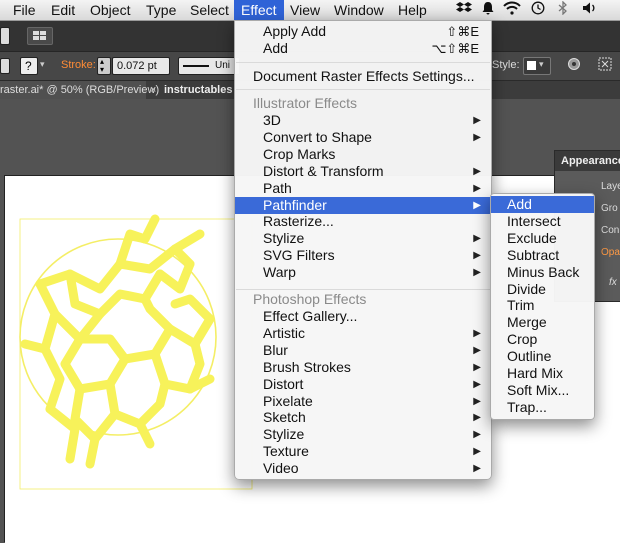 Image resolution: width=620 pixels, height=543 pixels. Describe the element at coordinates (199, 90) in the screenshot. I see `tab-instructables-document: instructables` at that location.